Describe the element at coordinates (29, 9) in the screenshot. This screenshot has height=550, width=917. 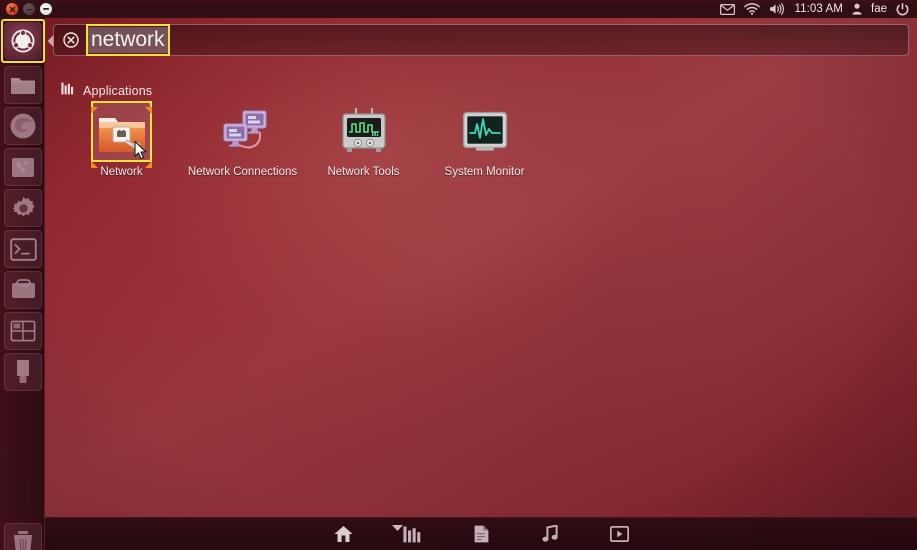
I see `window-minimize-button` at that location.